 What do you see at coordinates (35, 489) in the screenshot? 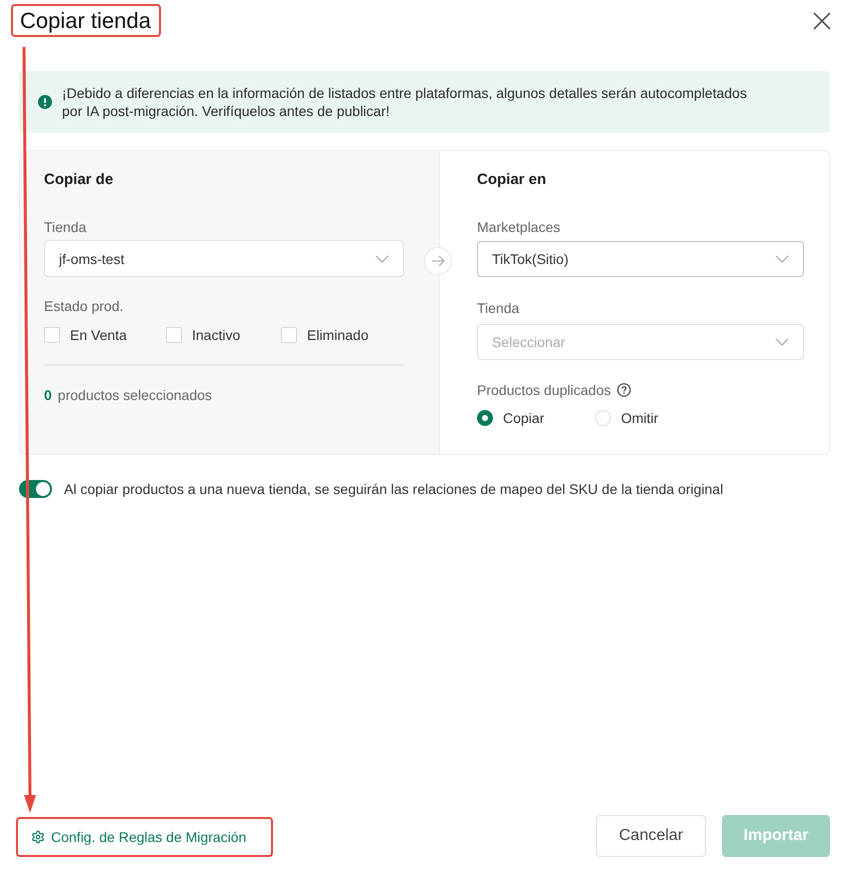
I see `toggle-switch` at bounding box center [35, 489].